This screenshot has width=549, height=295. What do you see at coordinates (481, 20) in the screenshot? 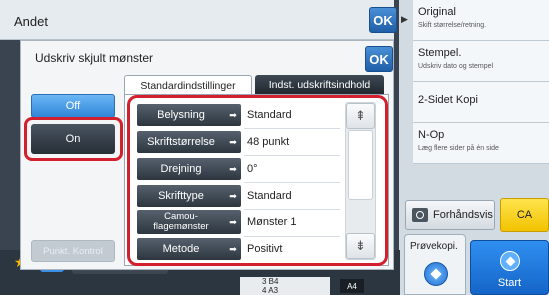
I see `right-item-original: Original Skift størrelse/retning.` at bounding box center [481, 20].